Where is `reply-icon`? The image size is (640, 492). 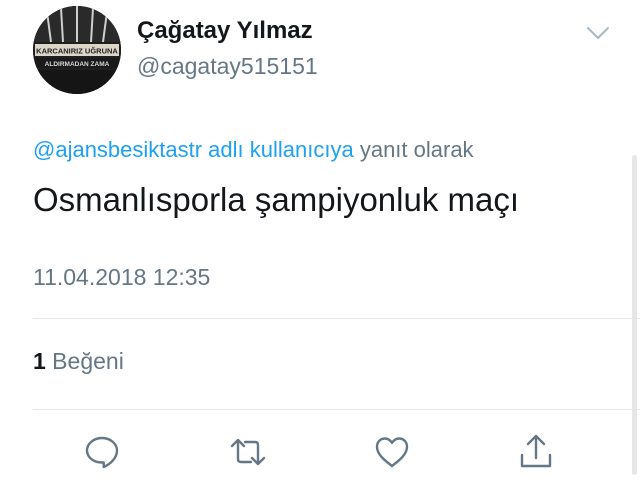
reply-icon is located at coordinates (102, 452).